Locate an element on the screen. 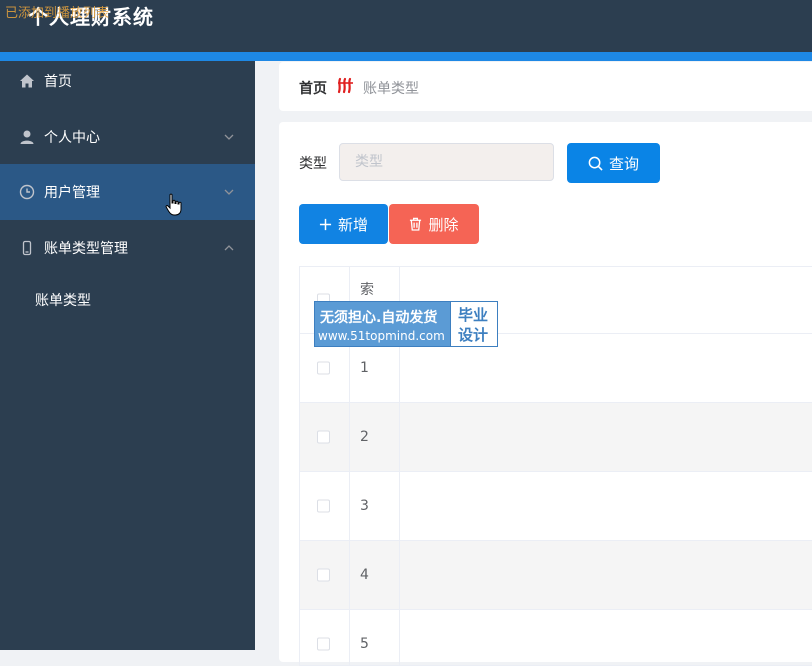  chevron-up-icon is located at coordinates (229, 248).